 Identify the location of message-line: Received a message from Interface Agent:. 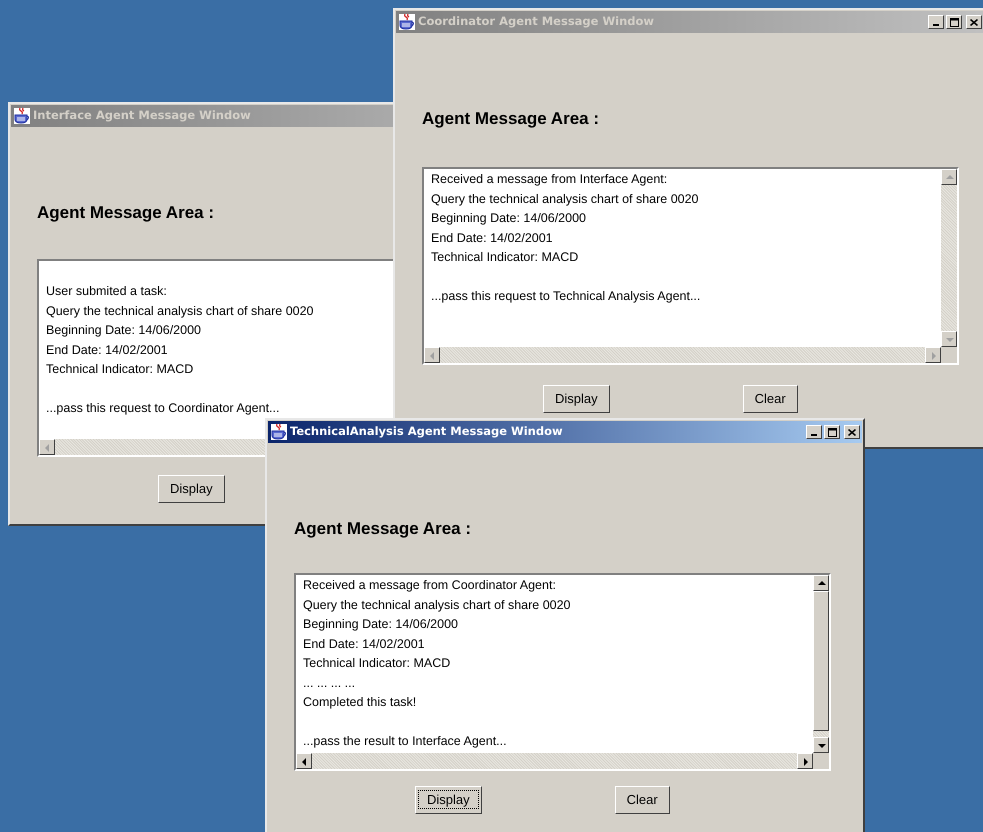
(549, 179).